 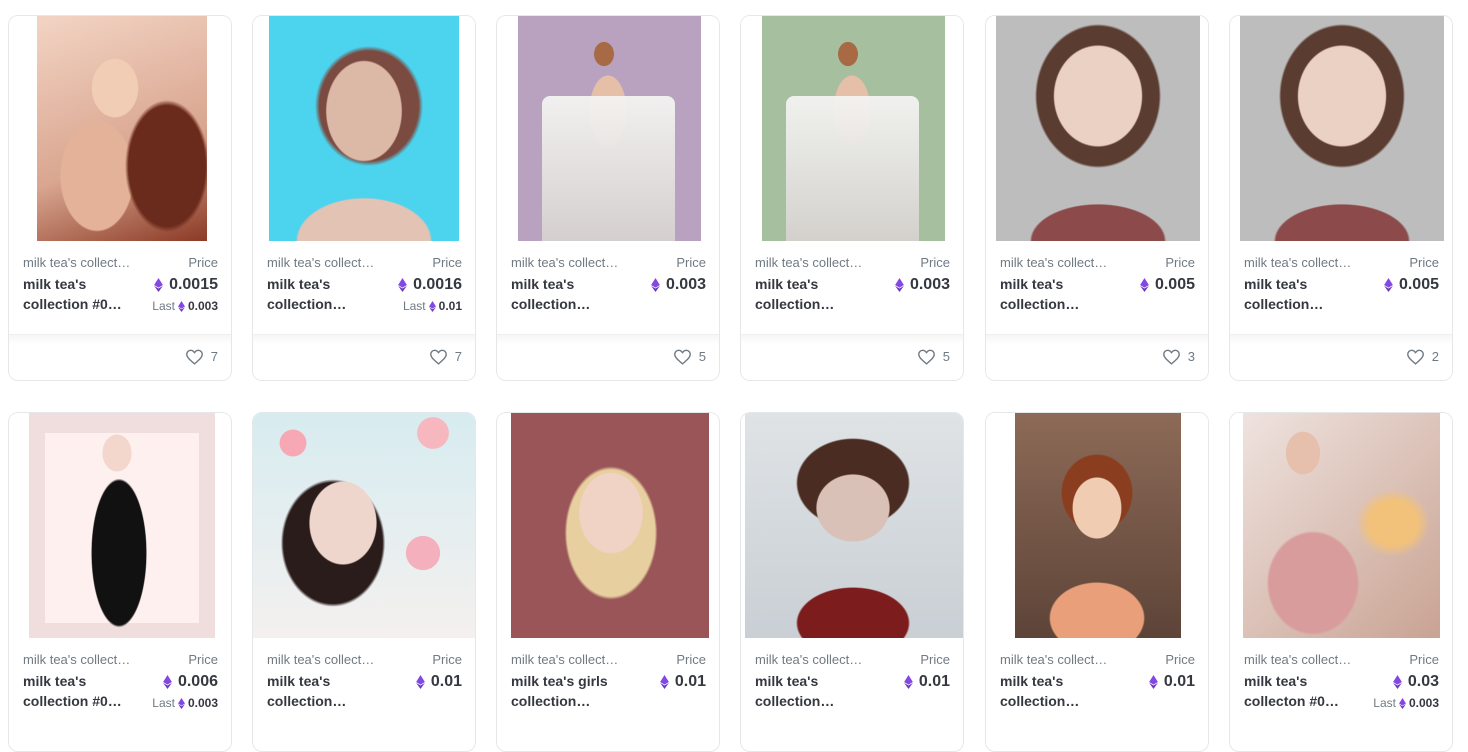 I want to click on last-sale: Last 0.01, so click(x=432, y=306).